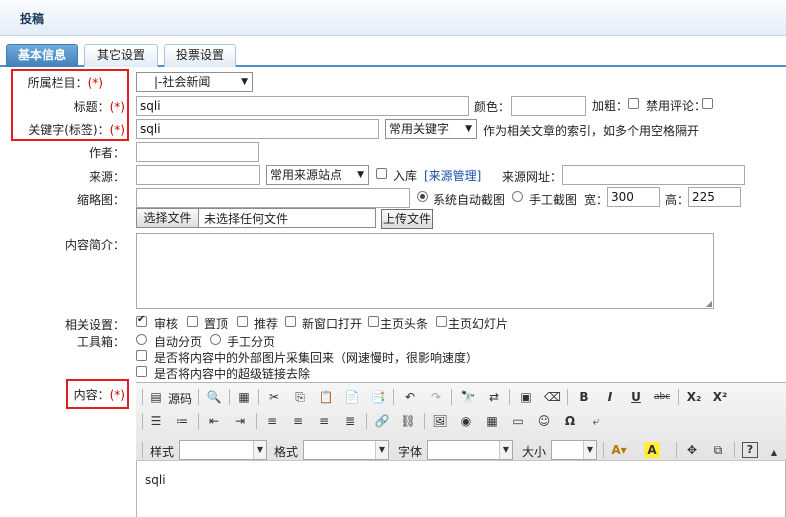  What do you see at coordinates (431, 129) in the screenshot?
I see `common-keywords-select: 常用关键字 ▼` at bounding box center [431, 129].